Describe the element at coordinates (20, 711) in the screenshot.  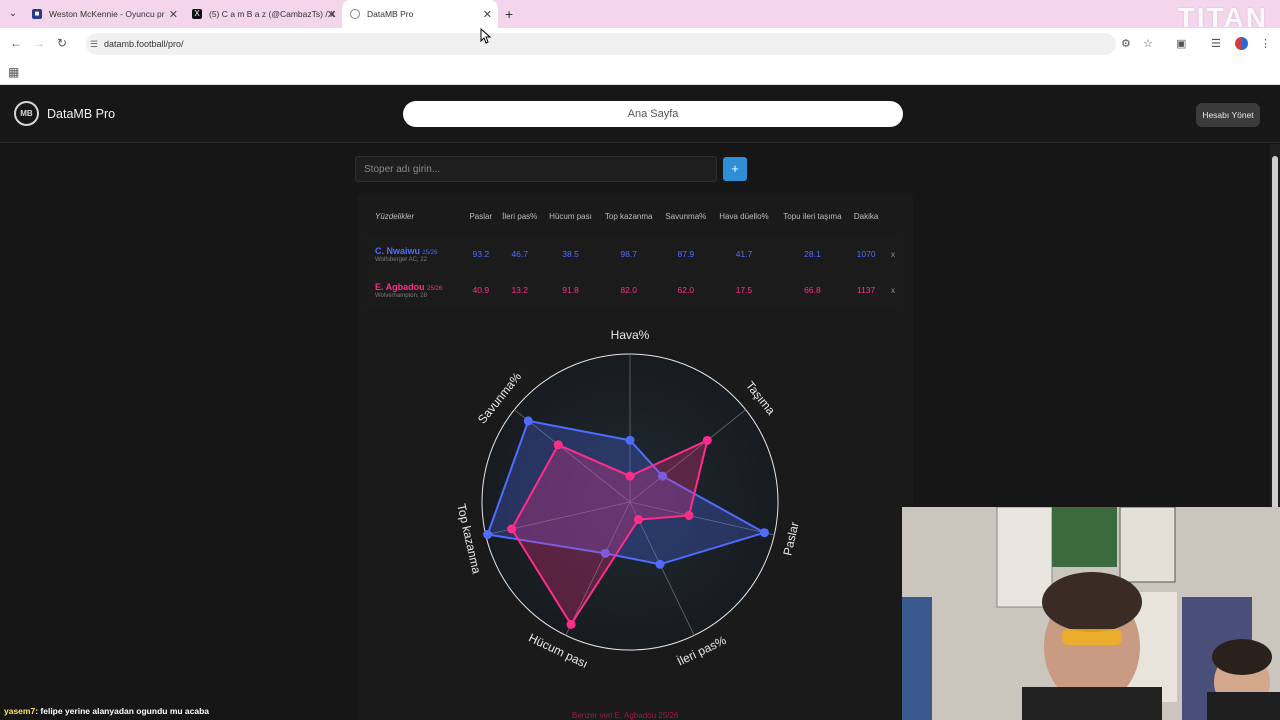
I see `chat-username: yasem7` at that location.